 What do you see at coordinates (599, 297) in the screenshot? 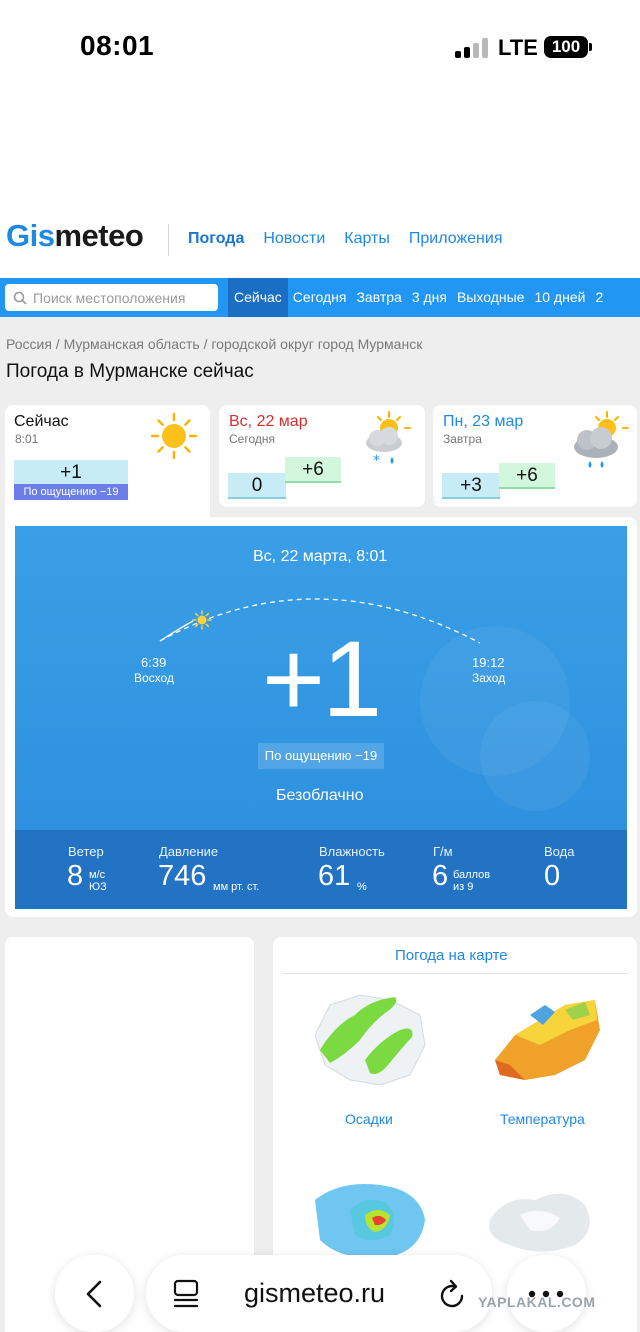
I see `tab-2-weeks: 2` at bounding box center [599, 297].